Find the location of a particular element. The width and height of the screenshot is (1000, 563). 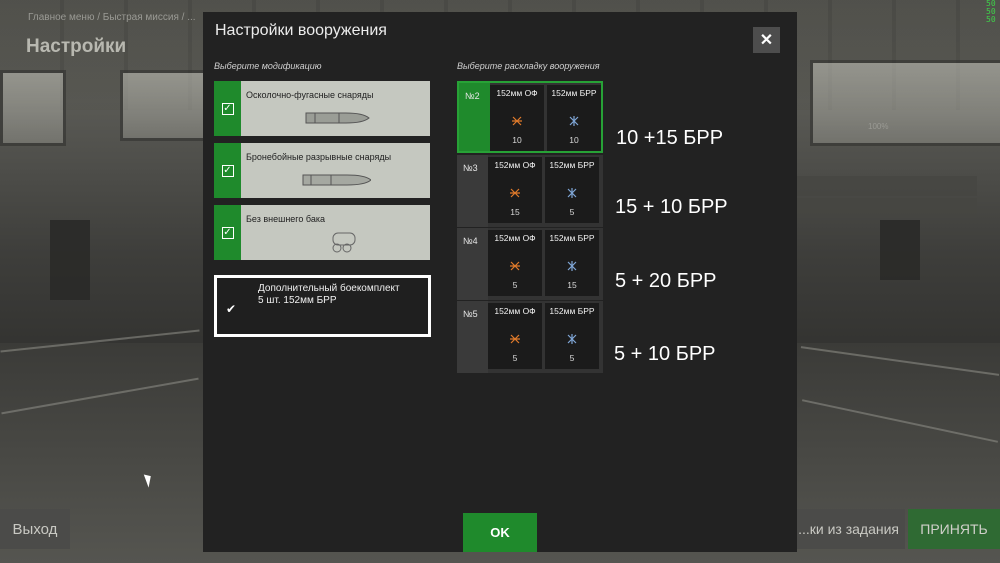

ammo-slot-he: 152мм ОФ 15 is located at coordinates (515, 190).